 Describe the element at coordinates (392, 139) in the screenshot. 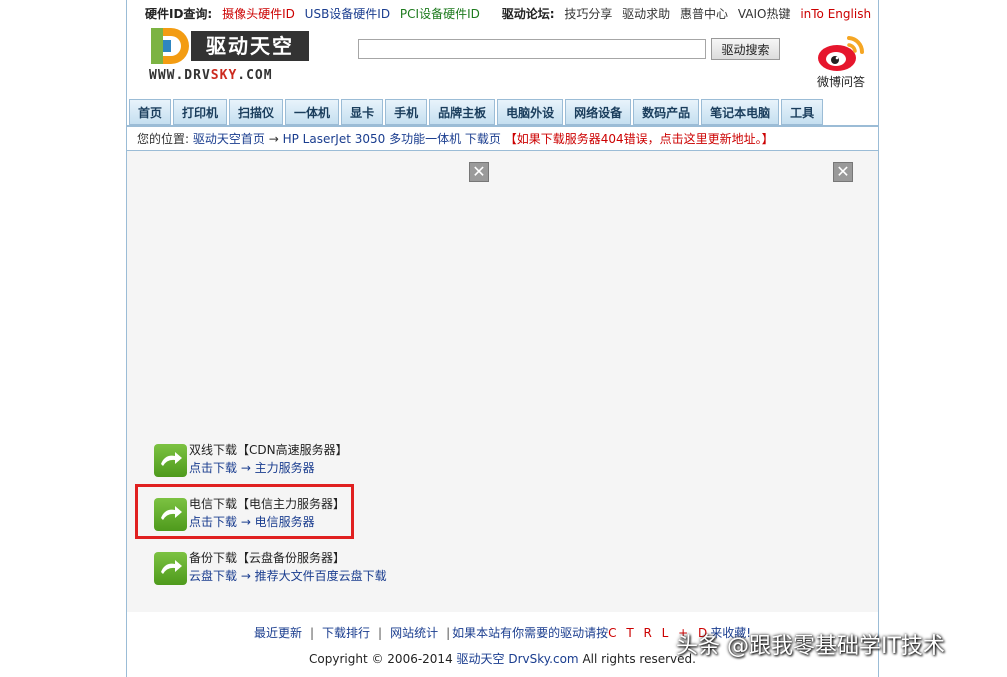

I see `breadcrumb-page-link: HP LaserJet 3050 多功能一体机 下载页` at that location.